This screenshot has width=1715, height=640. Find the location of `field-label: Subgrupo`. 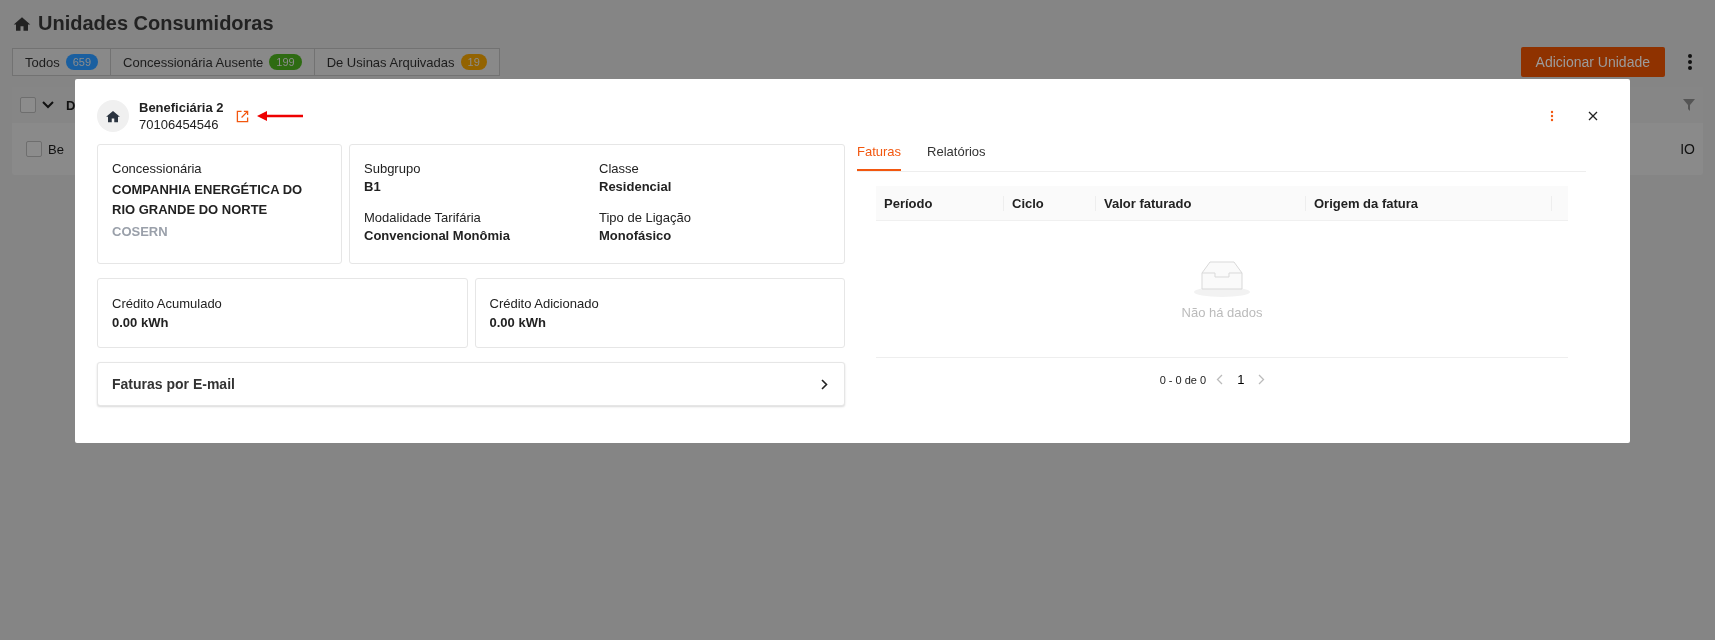

field-label: Subgrupo is located at coordinates (393, 168).